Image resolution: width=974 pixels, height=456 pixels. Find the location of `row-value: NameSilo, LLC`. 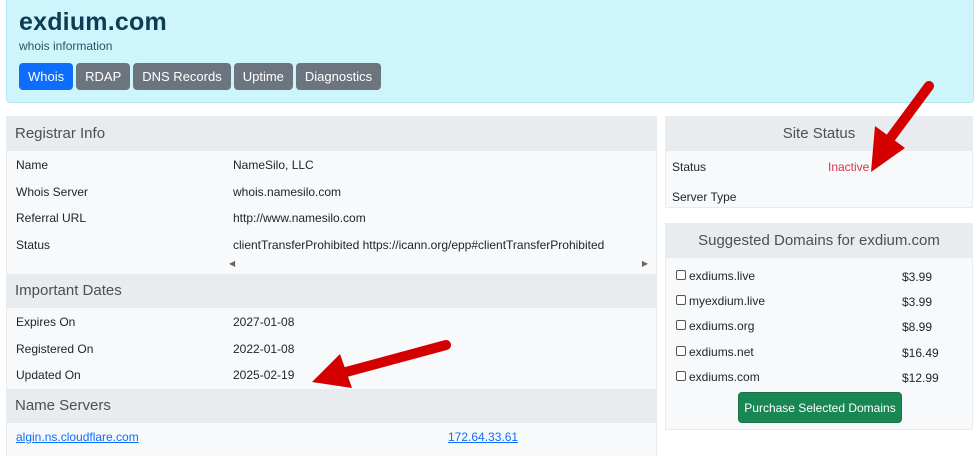

row-value: NameSilo, LLC is located at coordinates (273, 165).